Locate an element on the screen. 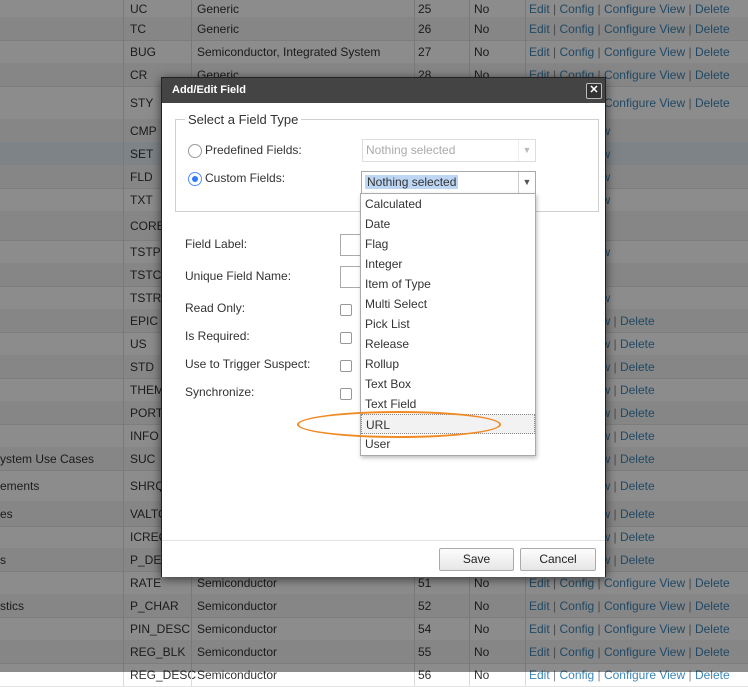 This screenshot has height=687, width=748. dropdown-option-calculated: Calculated is located at coordinates (448, 204).